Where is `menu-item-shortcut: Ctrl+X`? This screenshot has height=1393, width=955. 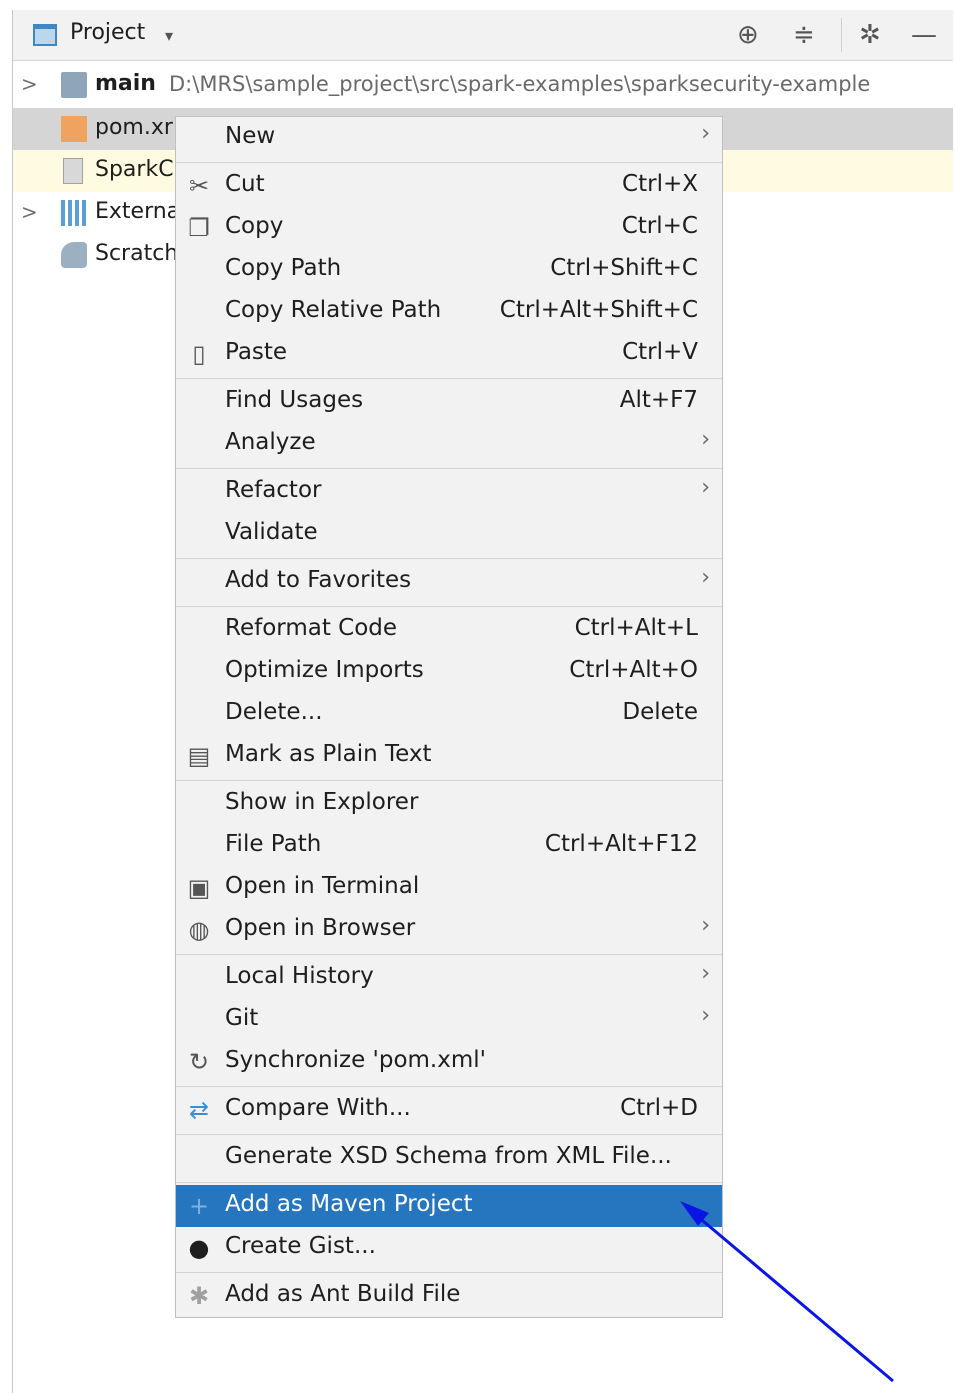 menu-item-shortcut: Ctrl+X is located at coordinates (660, 184).